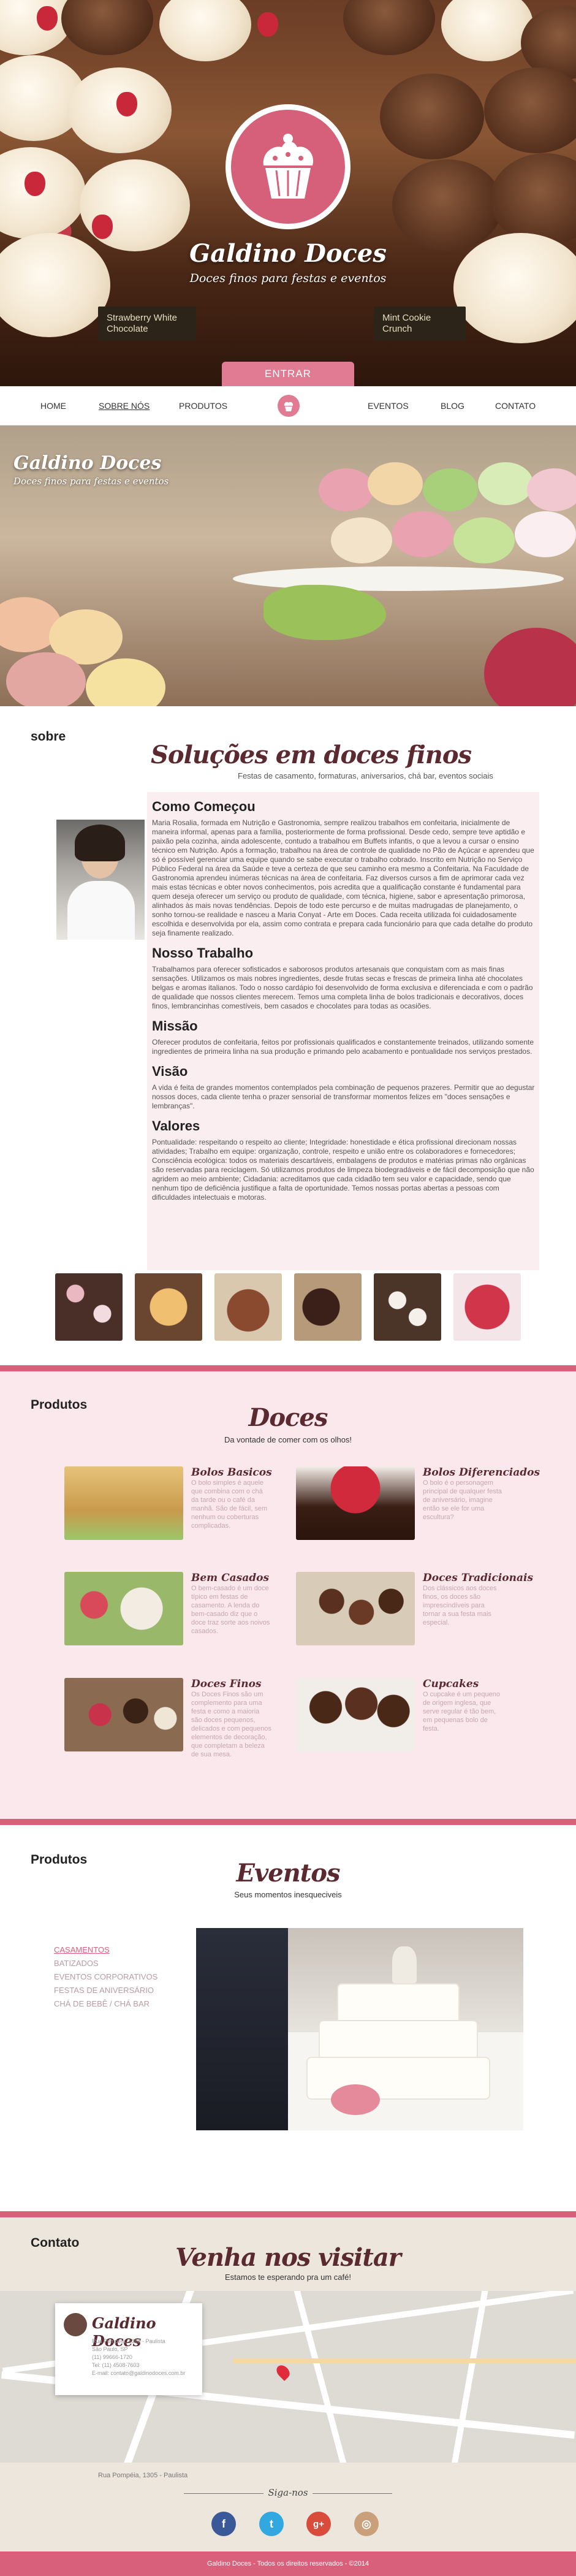  I want to click on nav-logo-icon, so click(289, 406).